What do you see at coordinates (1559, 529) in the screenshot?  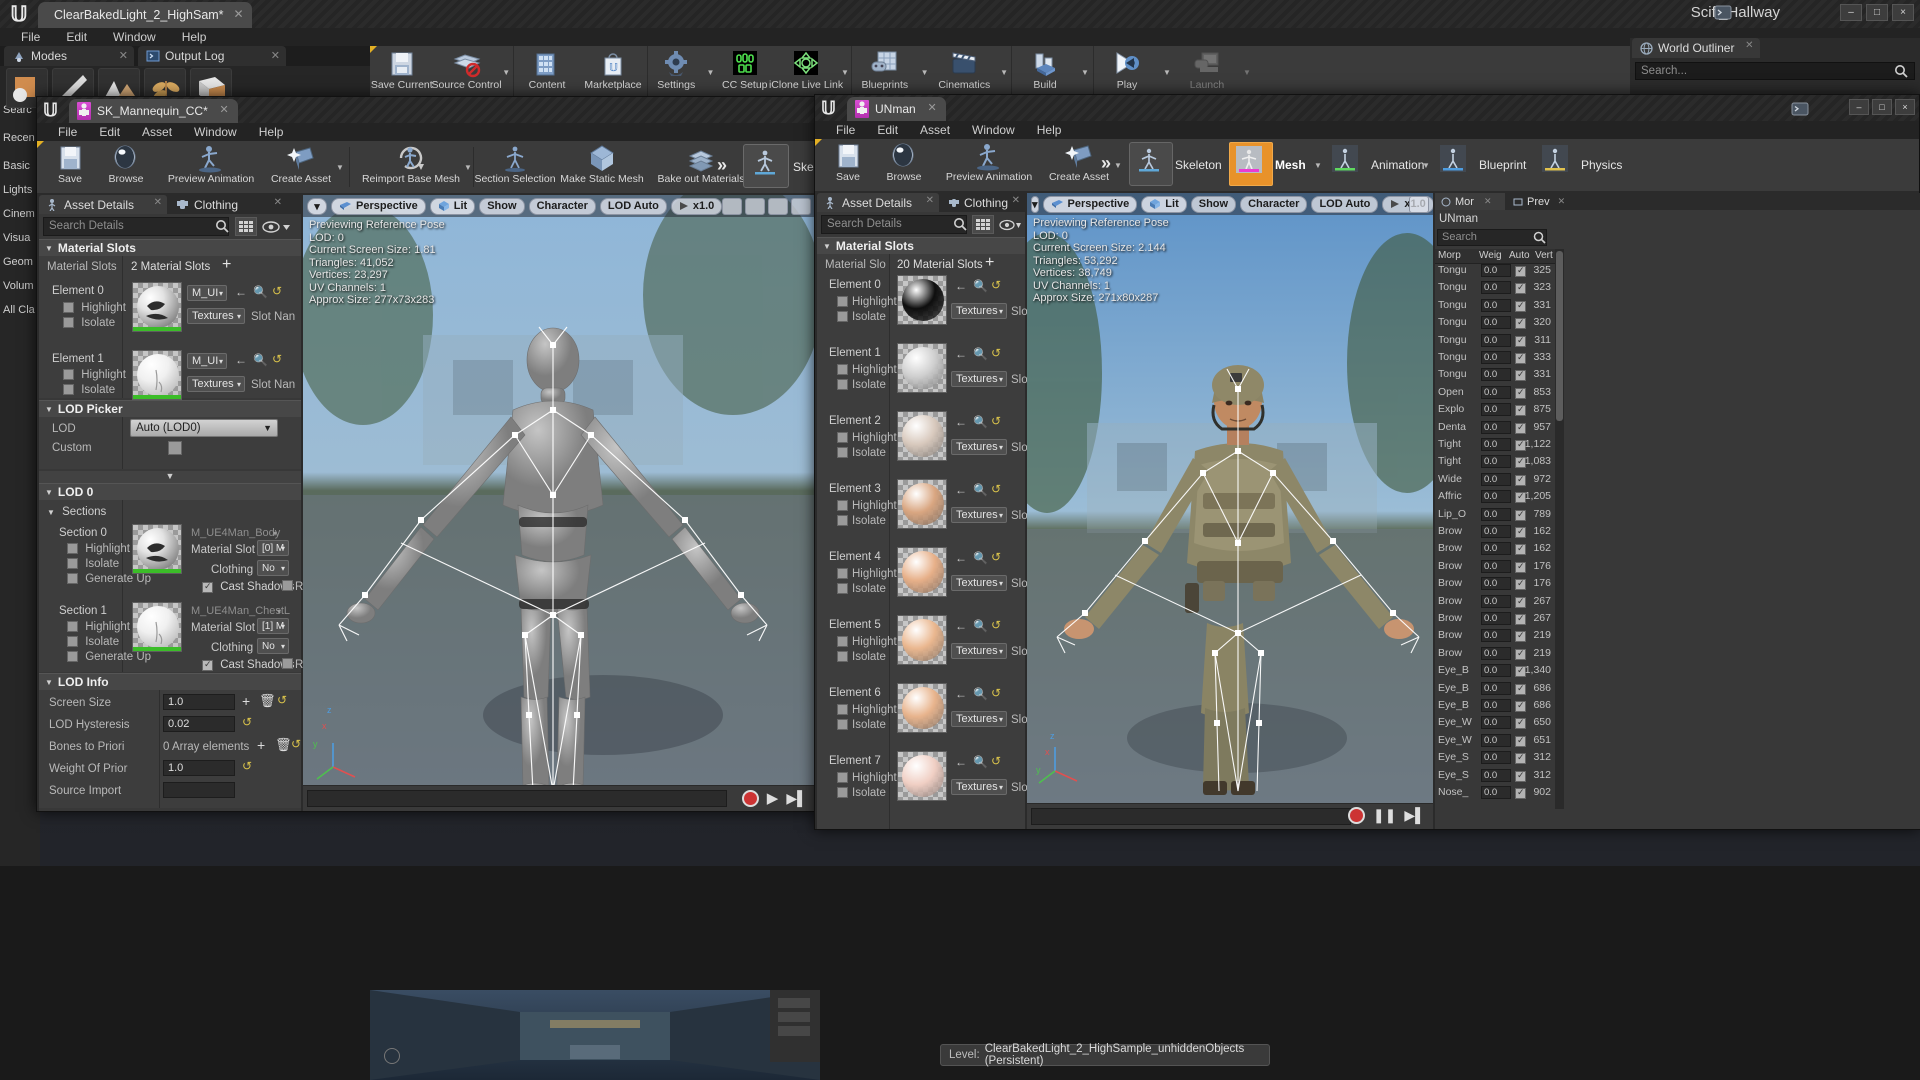 I see `morph-scrollbar` at bounding box center [1559, 529].